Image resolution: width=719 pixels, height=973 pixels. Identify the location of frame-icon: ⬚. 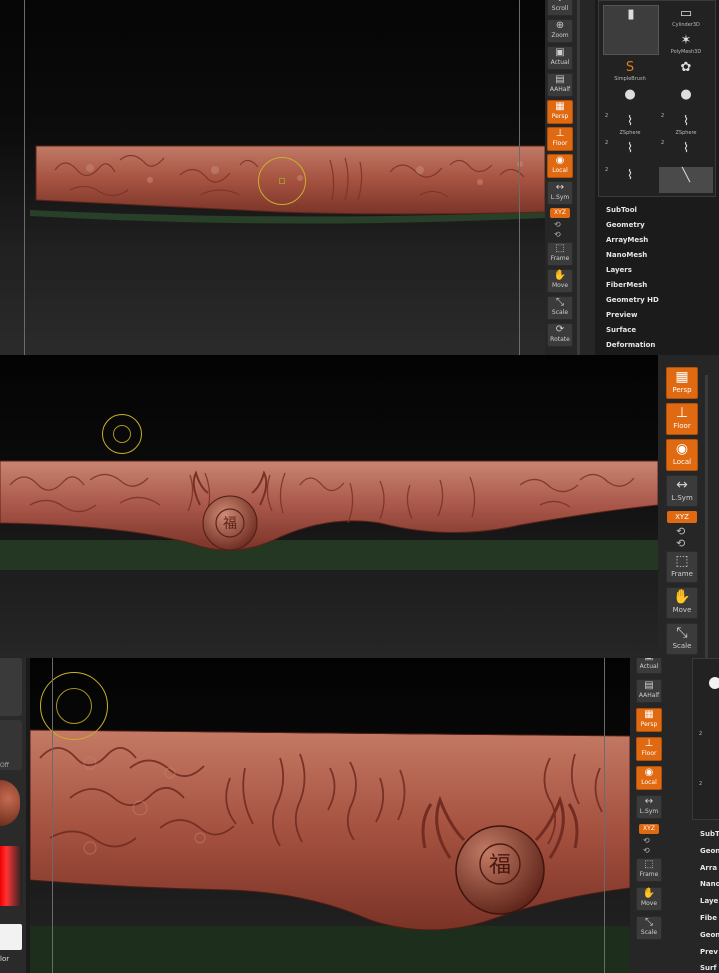
(560, 248).